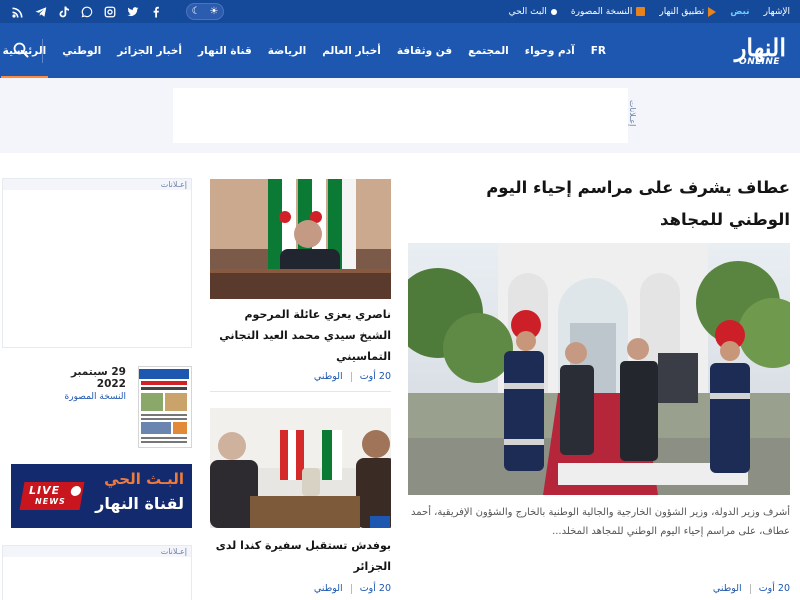 Image resolution: width=800 pixels, height=600 pixels. Describe the element at coordinates (328, 588) in the screenshot. I see `side-article-2-category: الوطني` at that location.